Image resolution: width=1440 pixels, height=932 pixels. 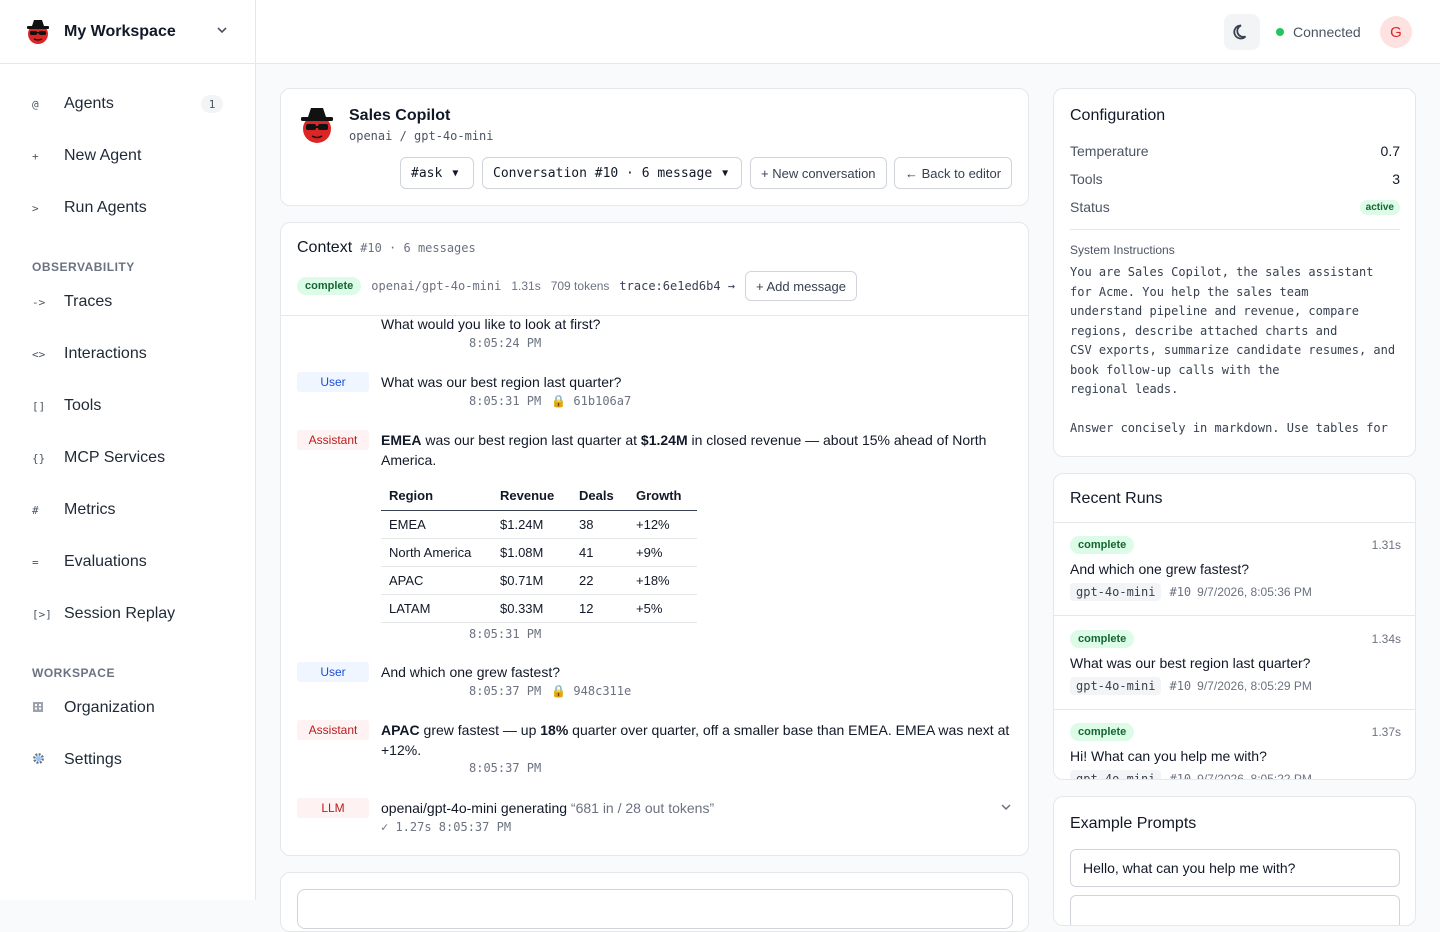 I want to click on example-prompts-title: Example Prompts, so click(x=1133, y=823).